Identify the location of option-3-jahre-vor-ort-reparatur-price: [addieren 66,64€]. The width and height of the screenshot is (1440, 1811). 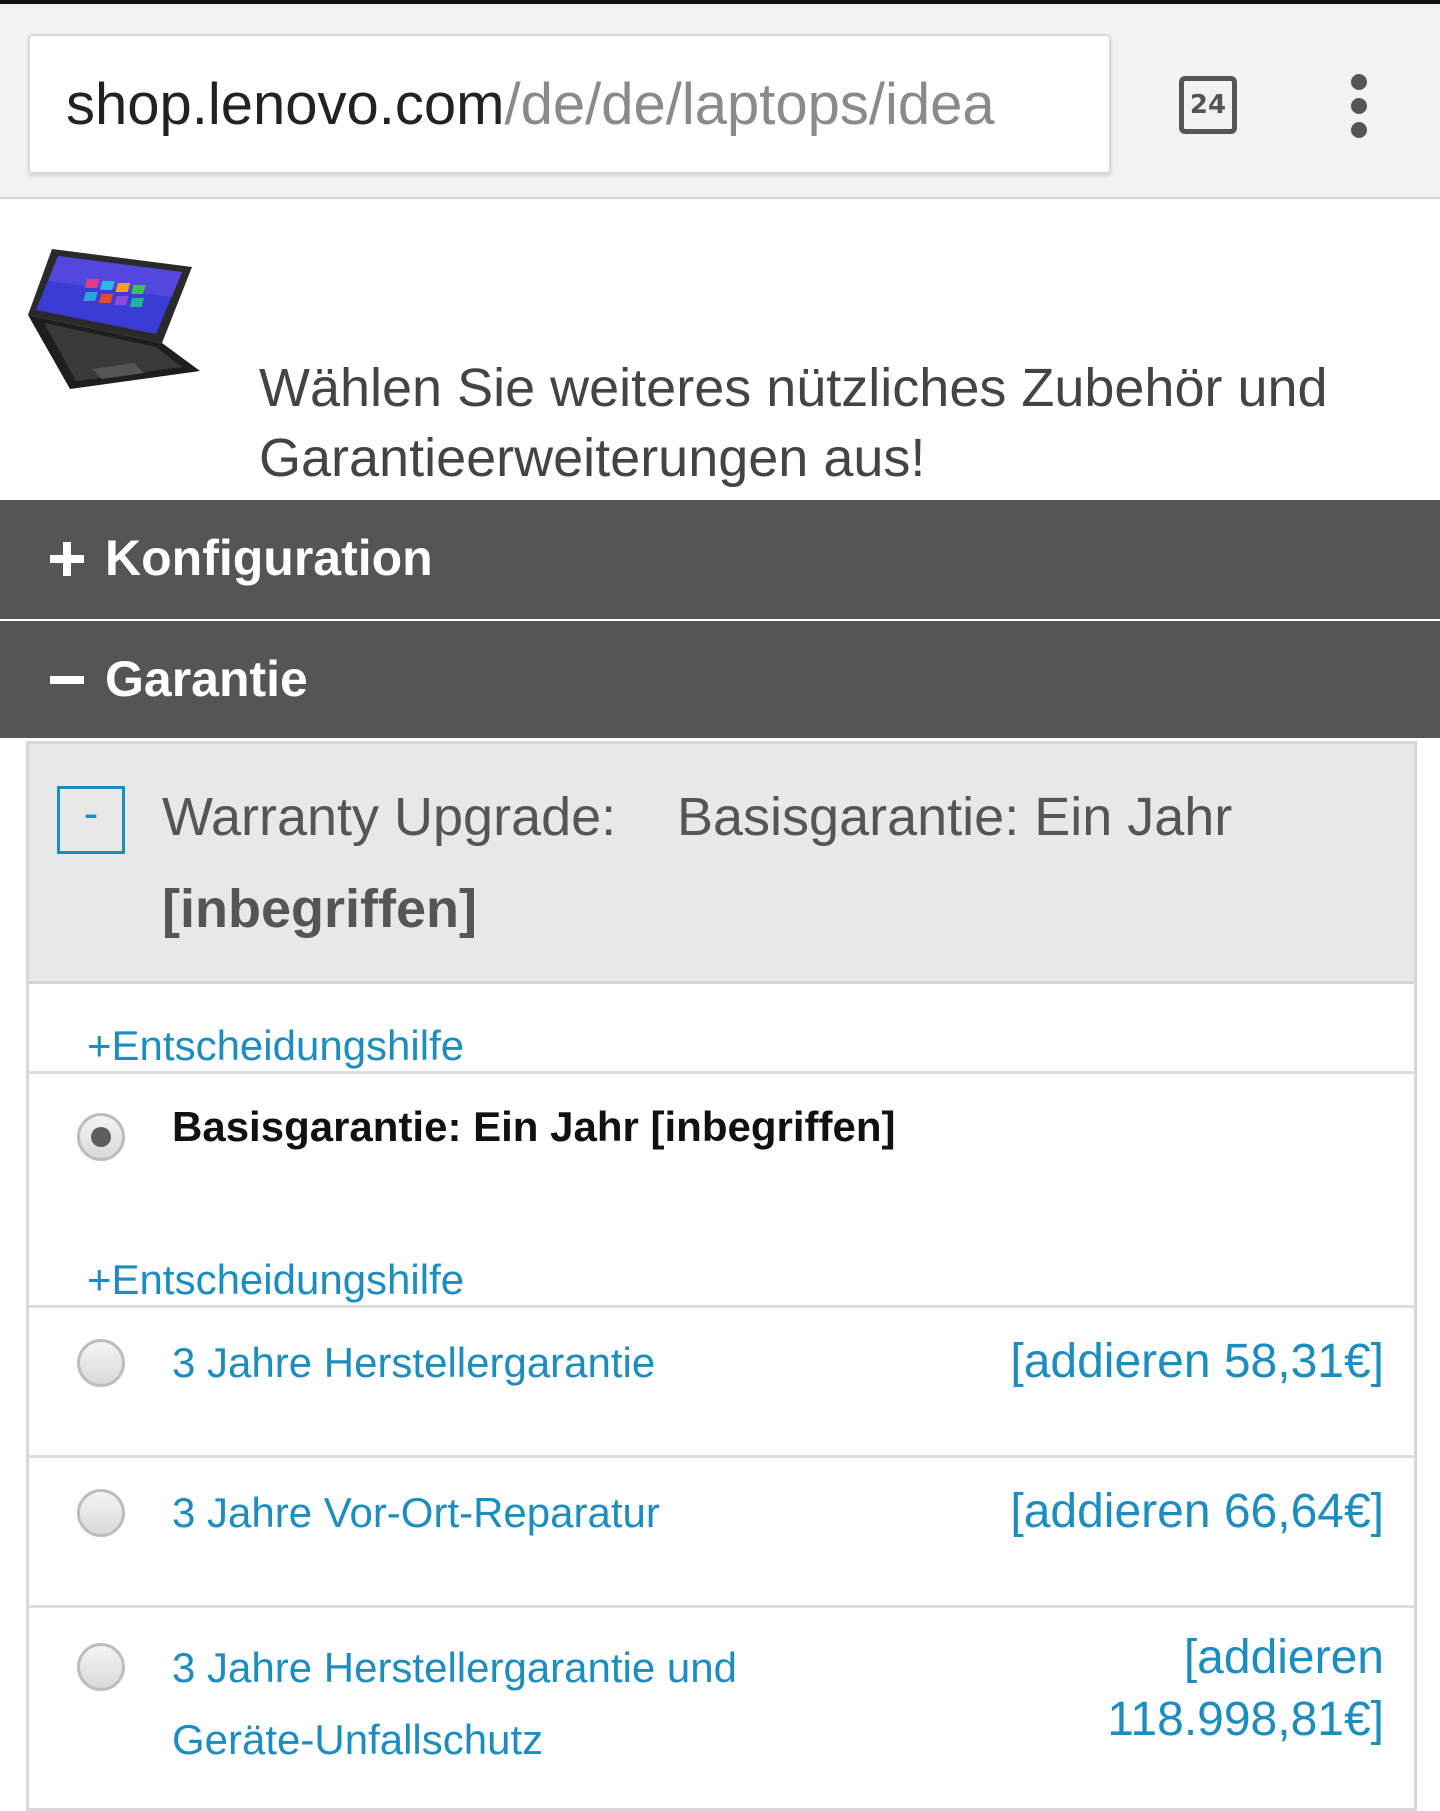
(1197, 1511).